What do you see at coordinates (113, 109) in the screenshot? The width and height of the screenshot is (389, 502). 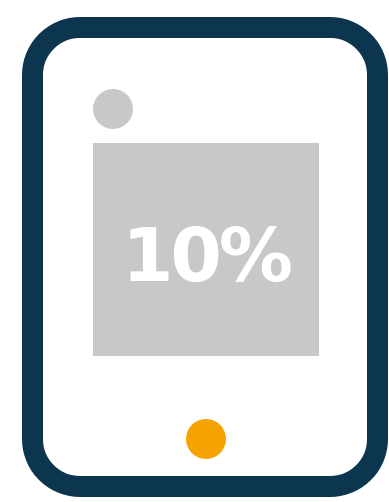 I see `camera-dot-icon` at bounding box center [113, 109].